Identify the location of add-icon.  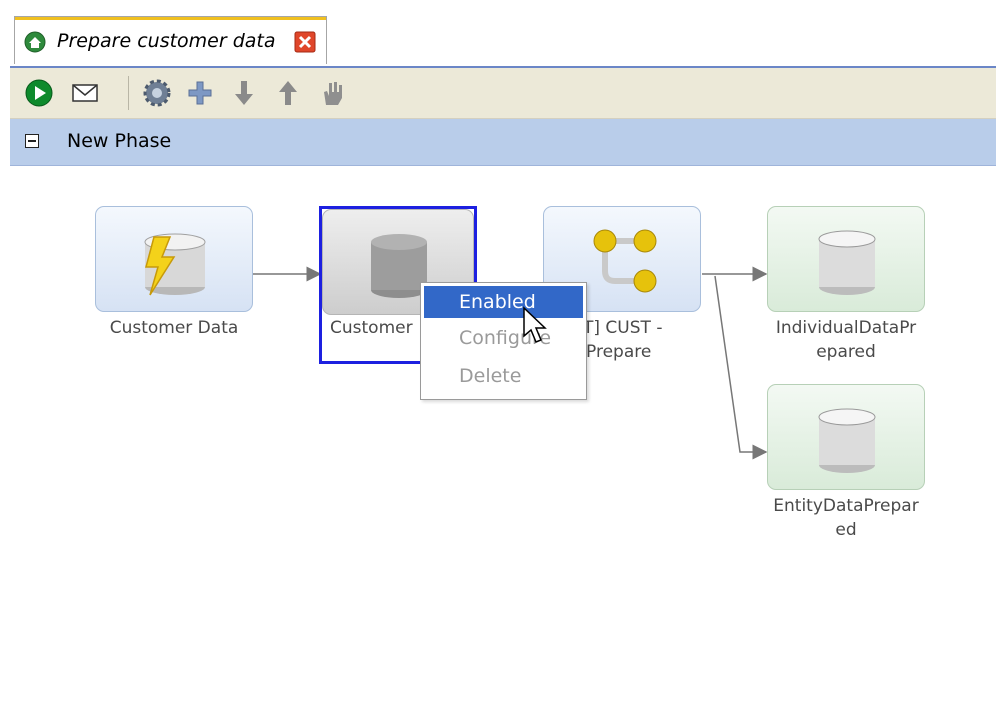
(200, 93).